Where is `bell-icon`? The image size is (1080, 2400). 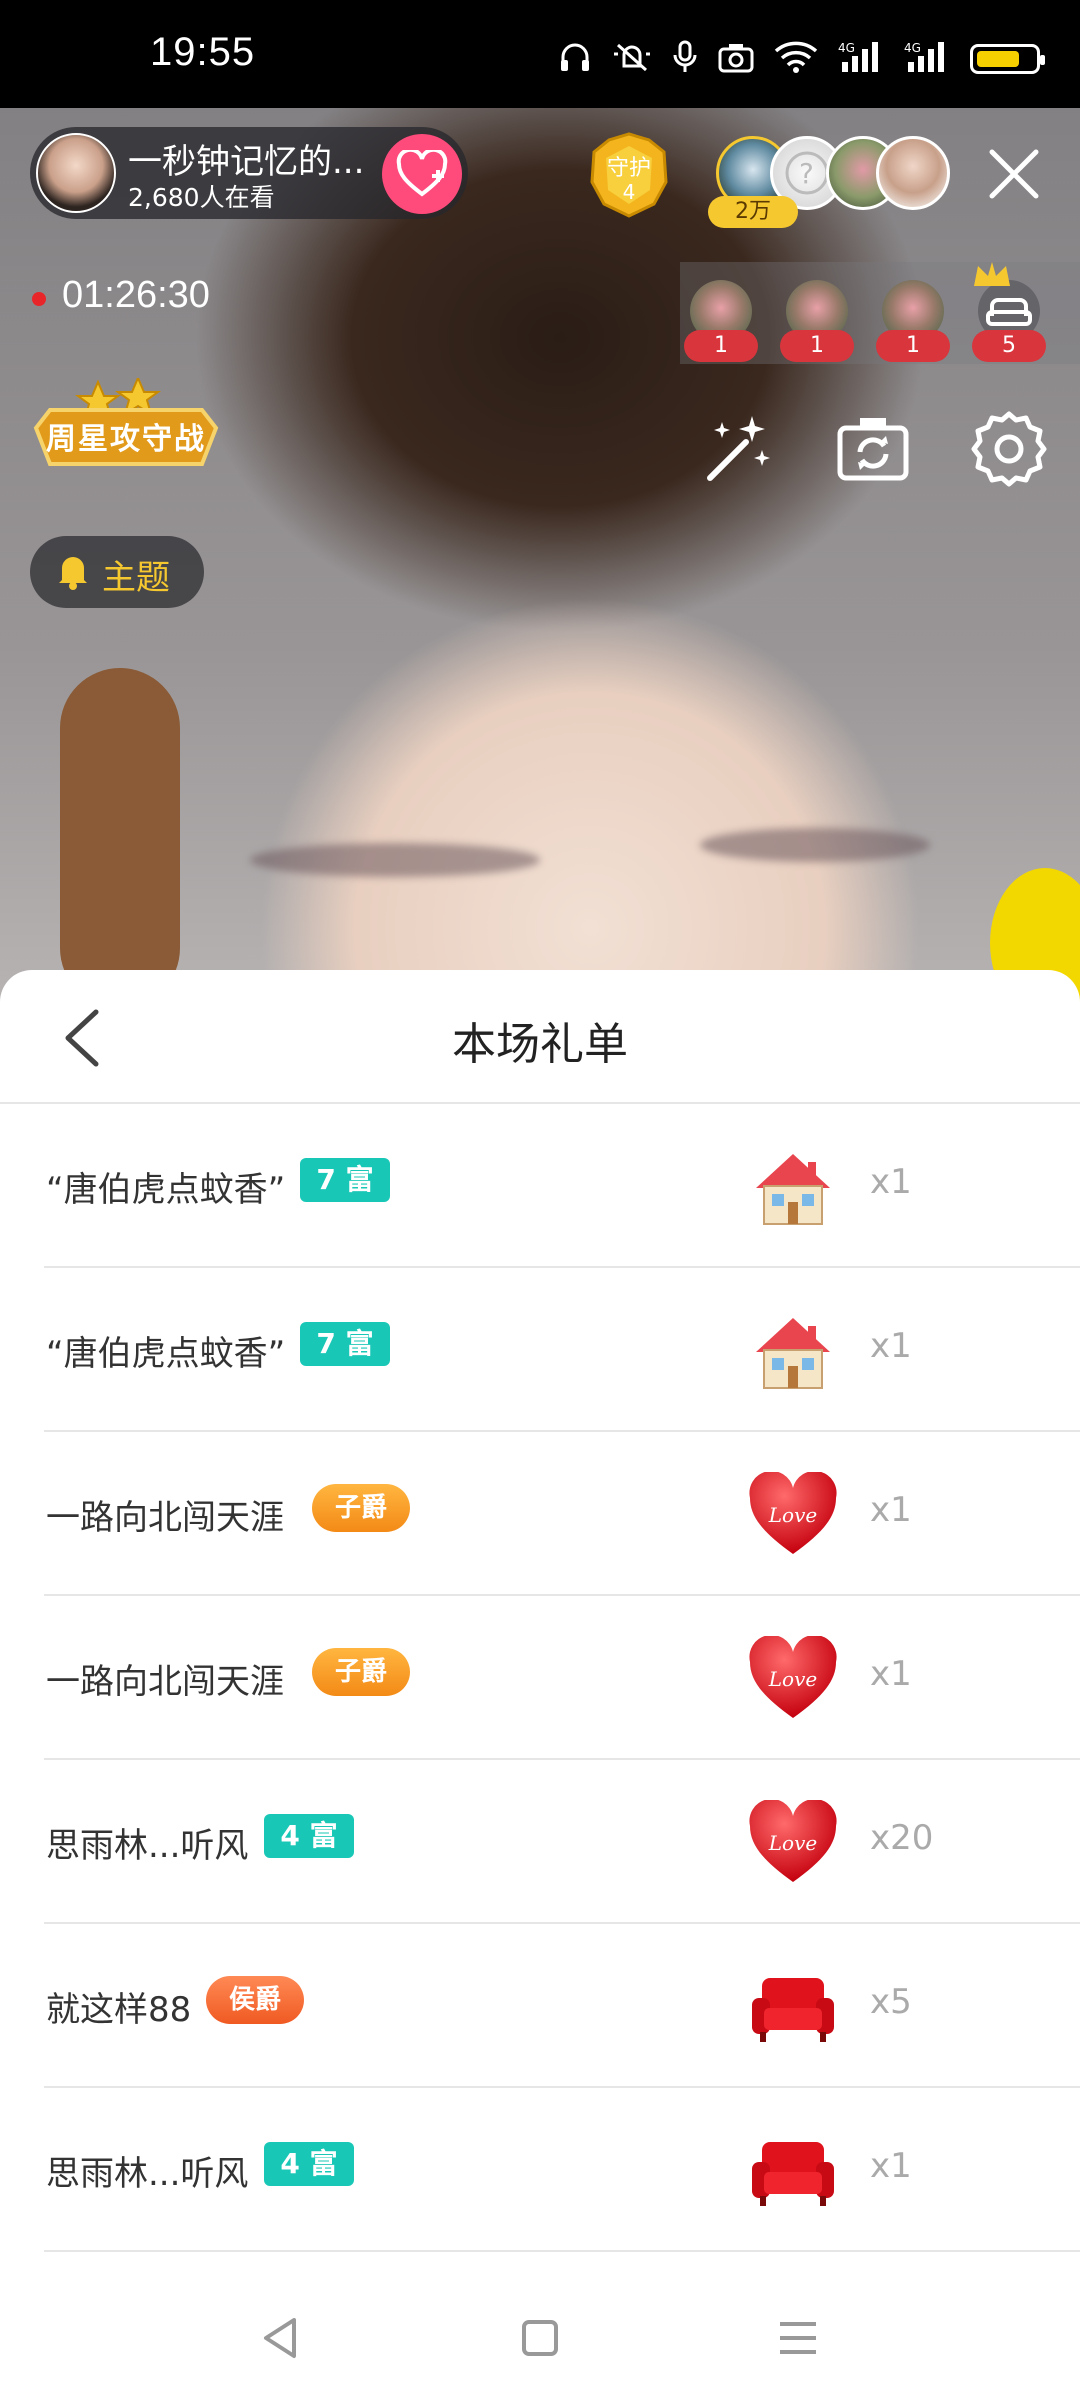 bell-icon is located at coordinates (73, 573).